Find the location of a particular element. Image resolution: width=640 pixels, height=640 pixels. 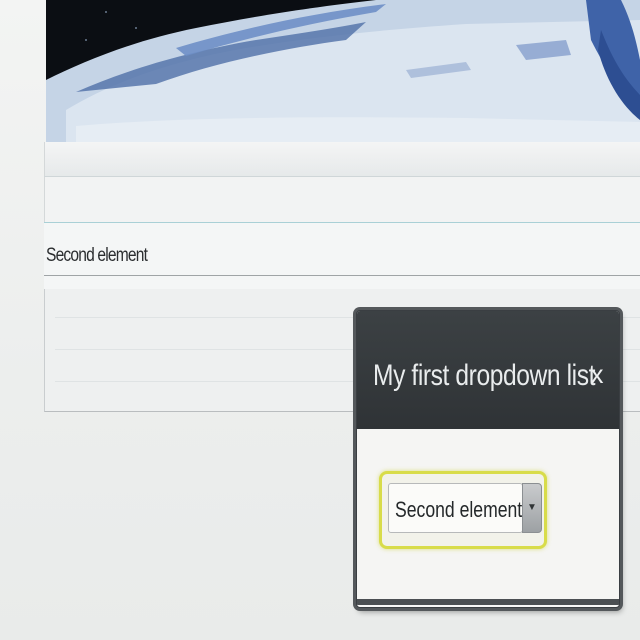

list-item-field: Second element is located at coordinates (342, 258).